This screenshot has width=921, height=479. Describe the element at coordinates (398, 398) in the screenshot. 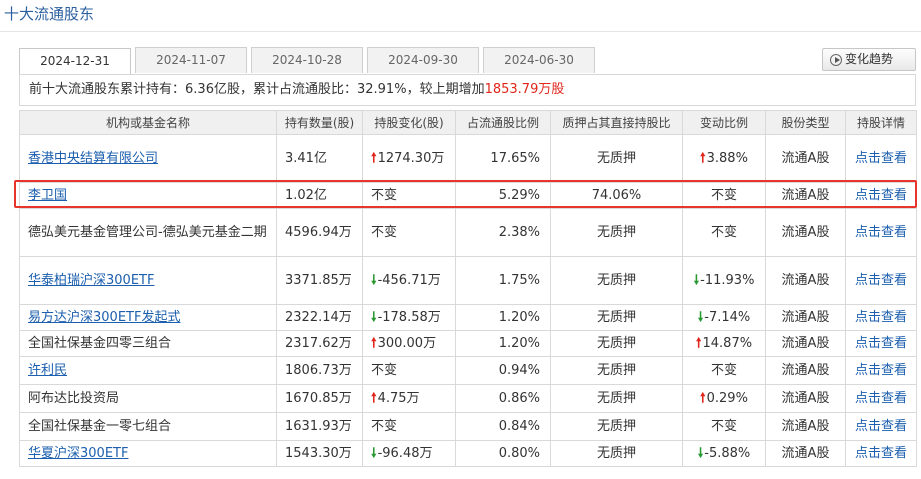

I see `holding-change: 4.75万` at that location.